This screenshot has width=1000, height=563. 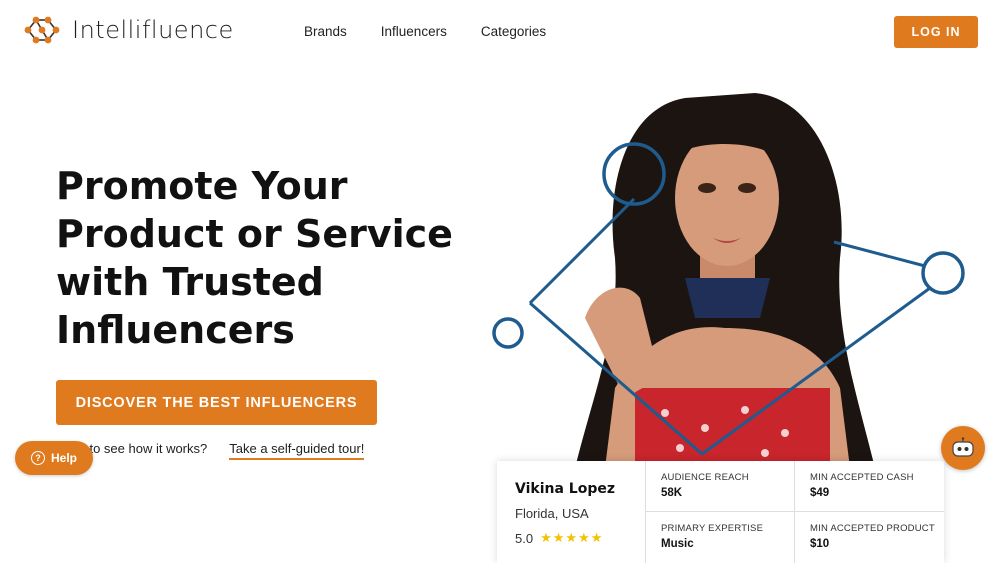 I want to click on influencer-rating: 5.0 ★★★★★, so click(x=571, y=538).